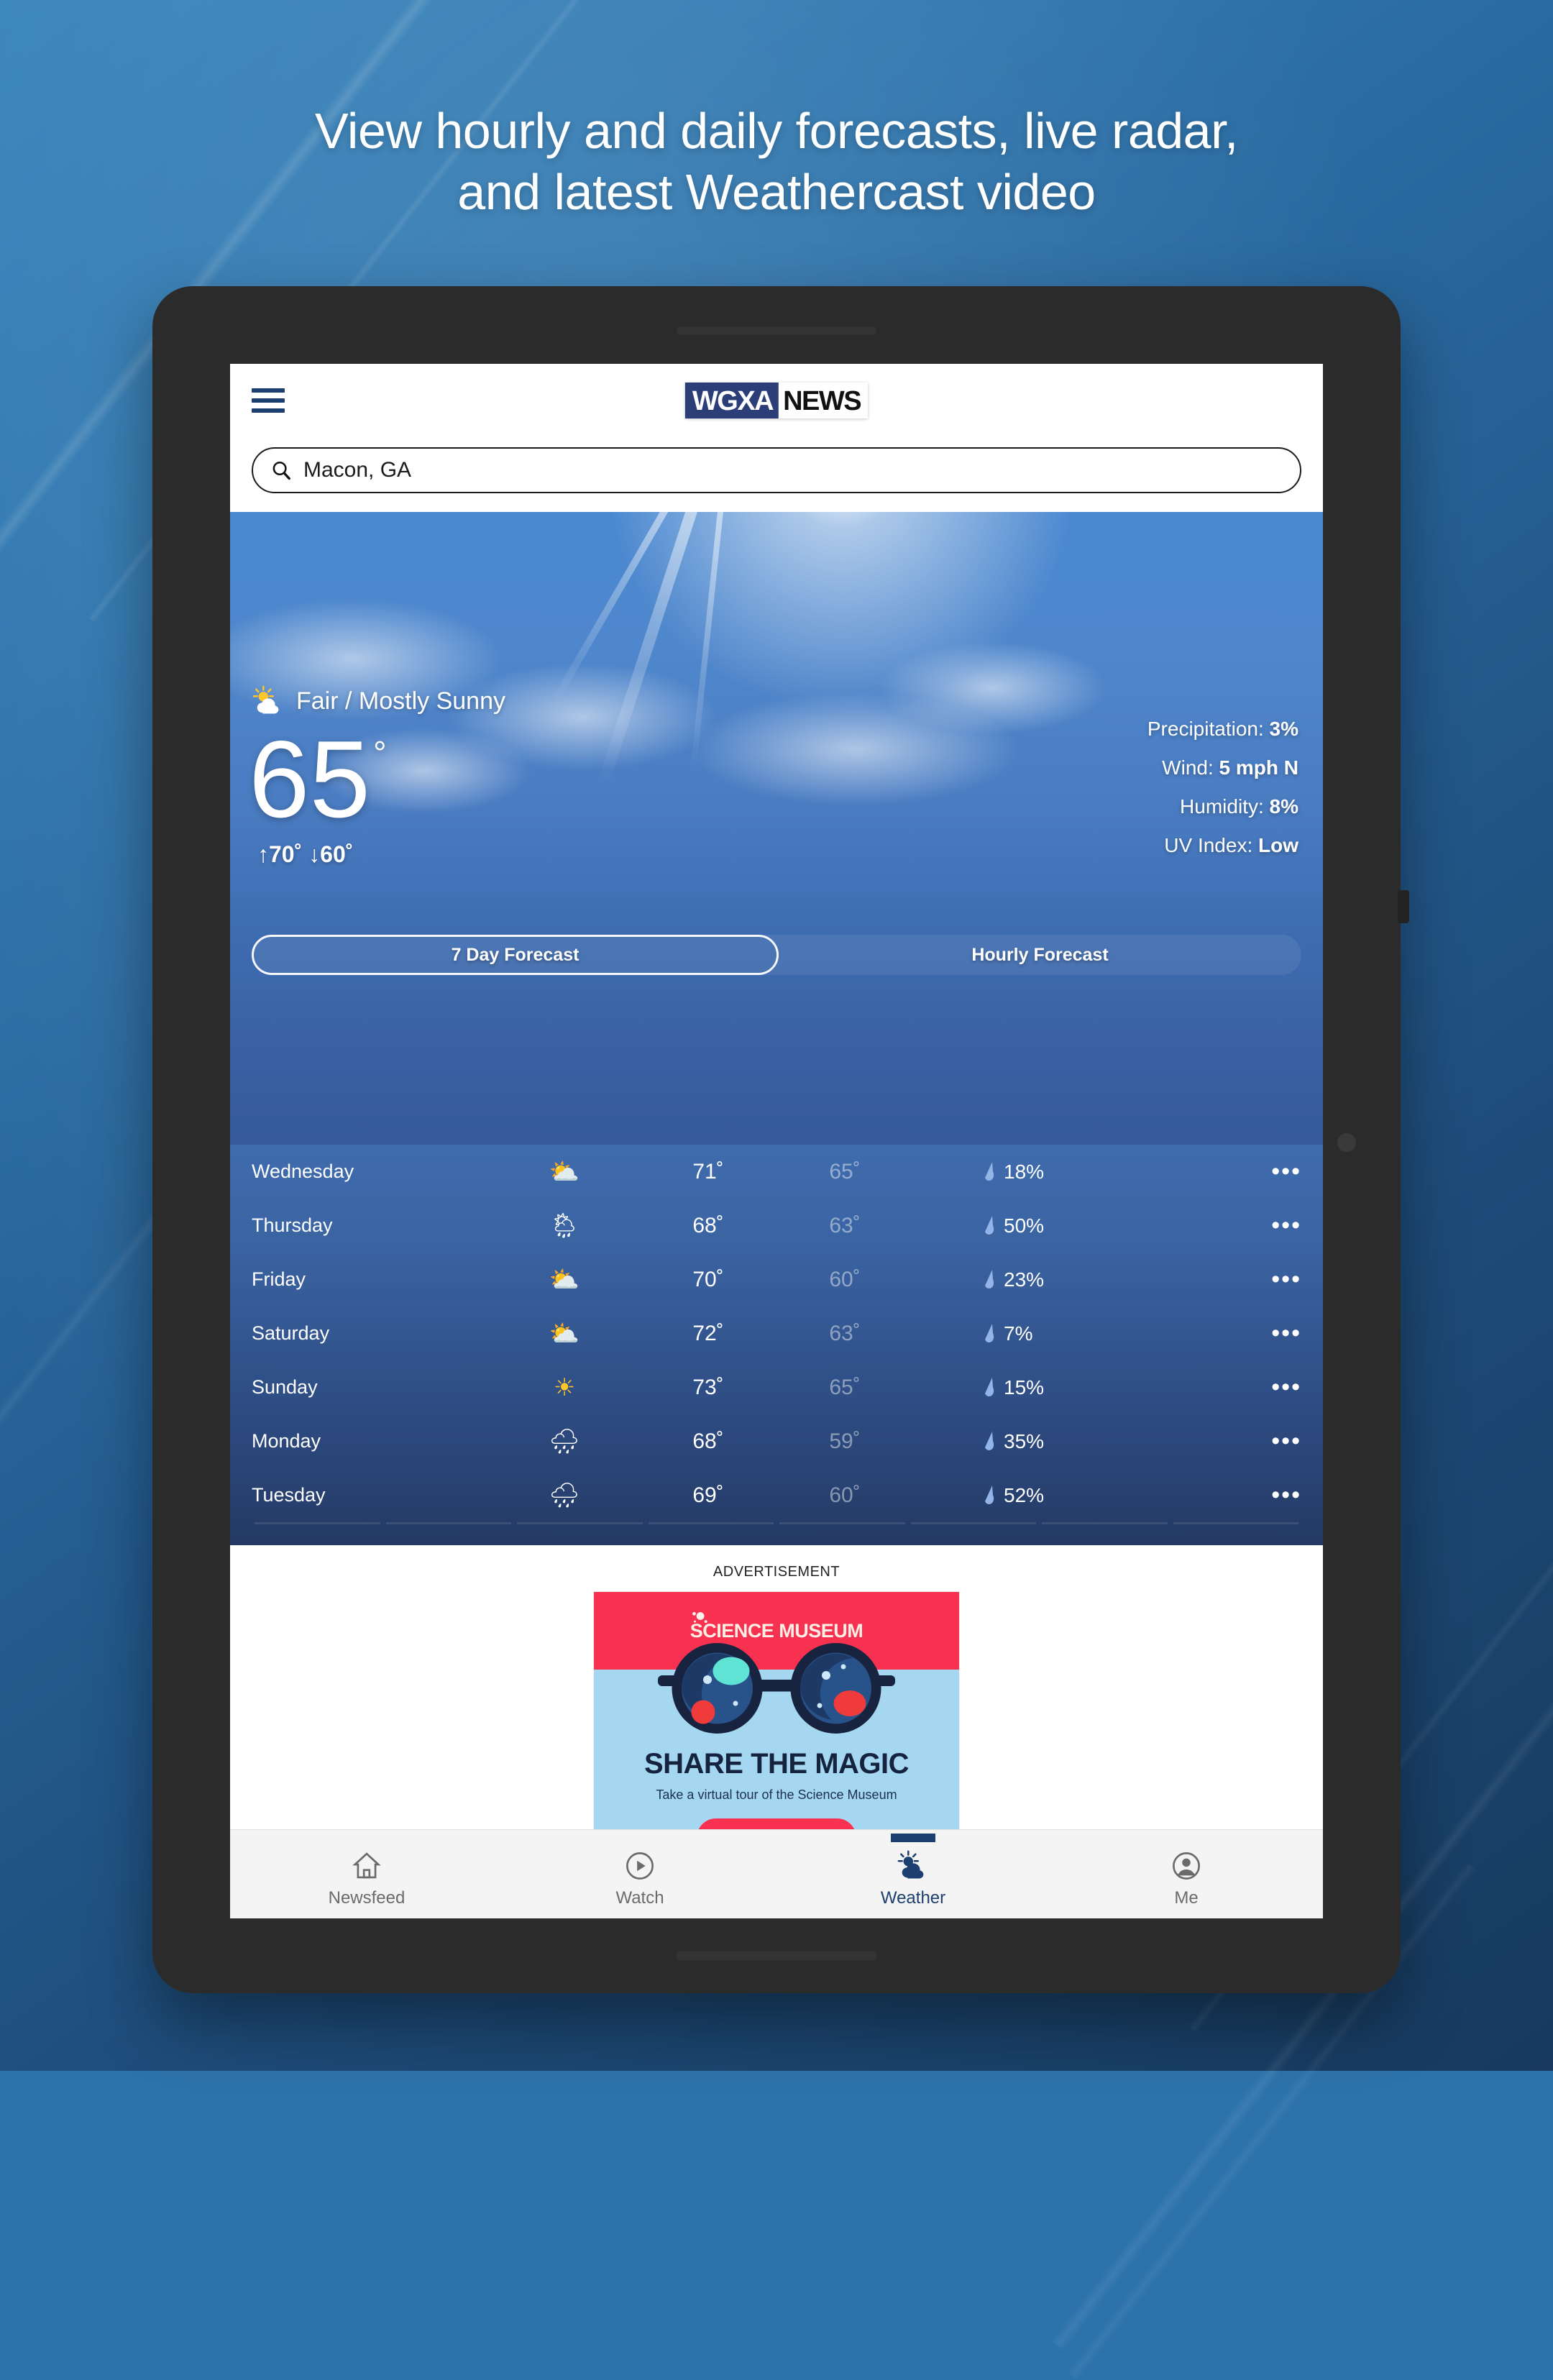  Describe the element at coordinates (1278, 845) in the screenshot. I see `metric-value: Low` at that location.